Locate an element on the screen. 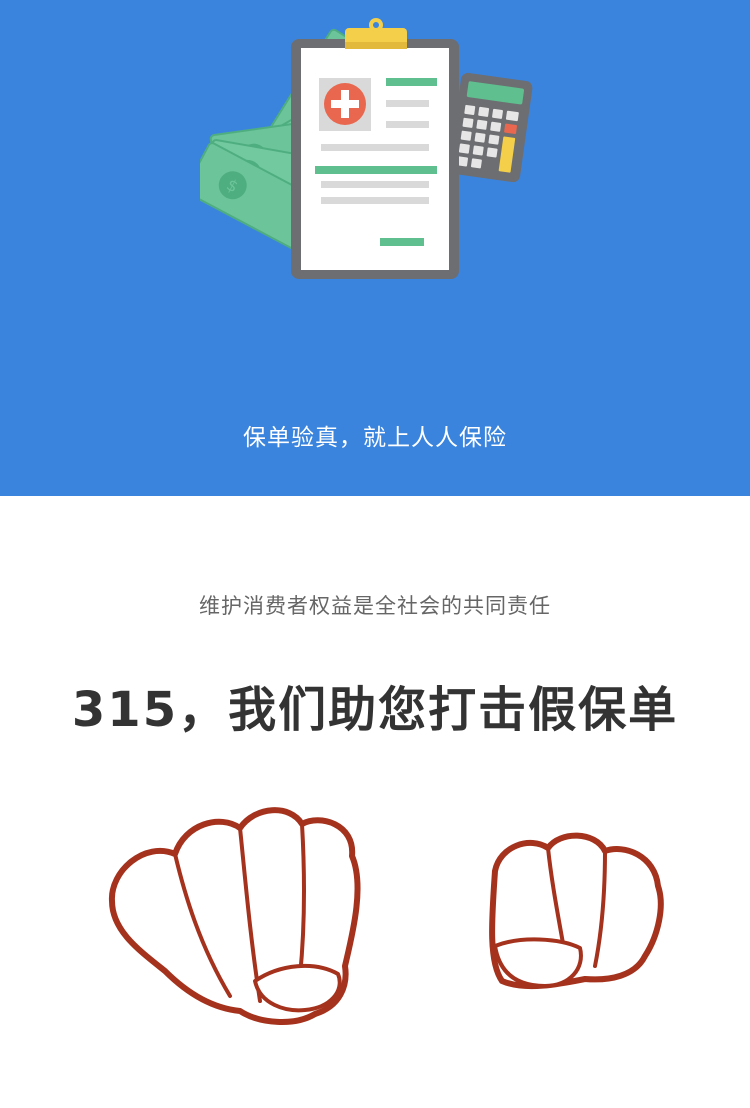 The image size is (750, 1108). campaign-headline: 315，我们助您打击假保单 is located at coordinates (375, 710).